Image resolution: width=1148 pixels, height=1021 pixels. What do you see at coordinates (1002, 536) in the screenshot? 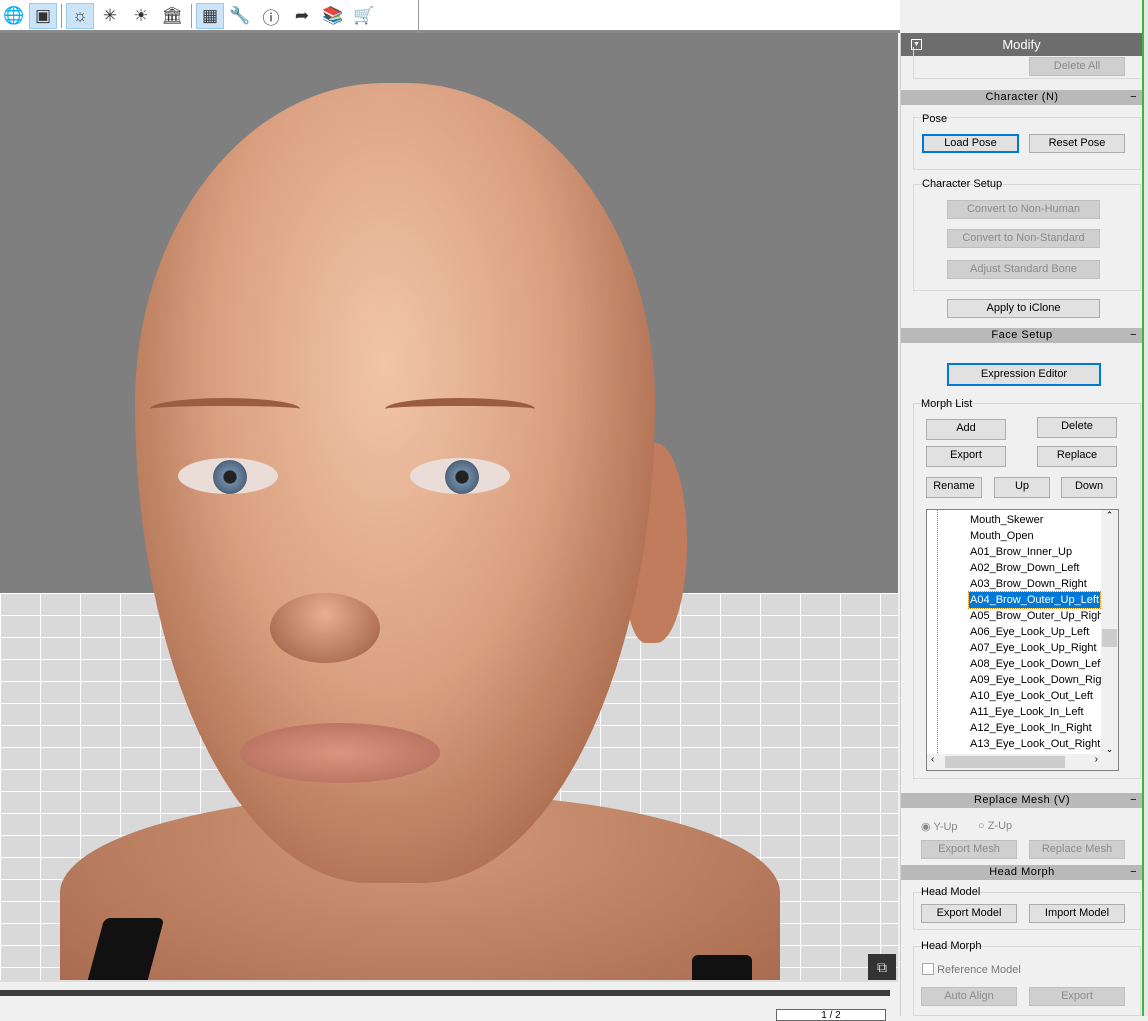
I see `morph-item: Mouth_Open` at bounding box center [1002, 536].